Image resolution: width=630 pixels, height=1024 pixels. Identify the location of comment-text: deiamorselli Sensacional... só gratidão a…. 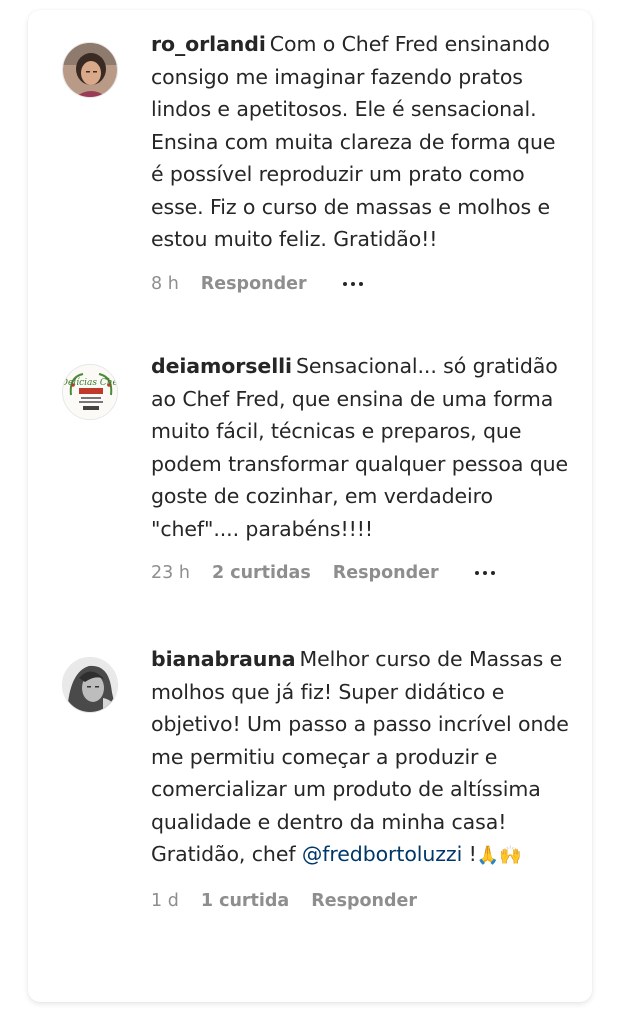
(361, 447).